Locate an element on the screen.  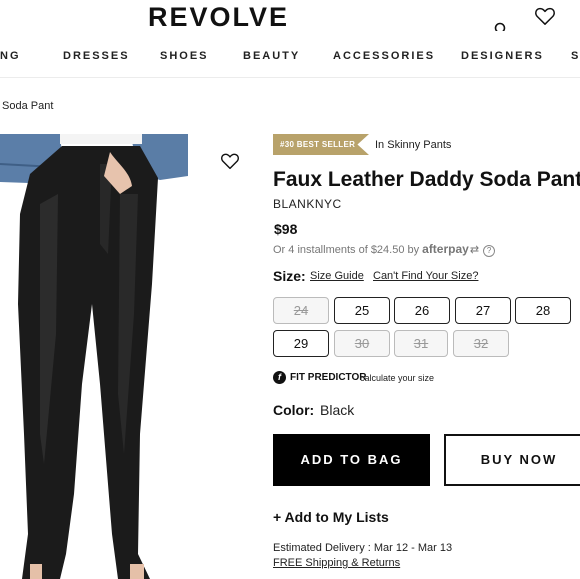
size-label: Size: is located at coordinates (289, 276).